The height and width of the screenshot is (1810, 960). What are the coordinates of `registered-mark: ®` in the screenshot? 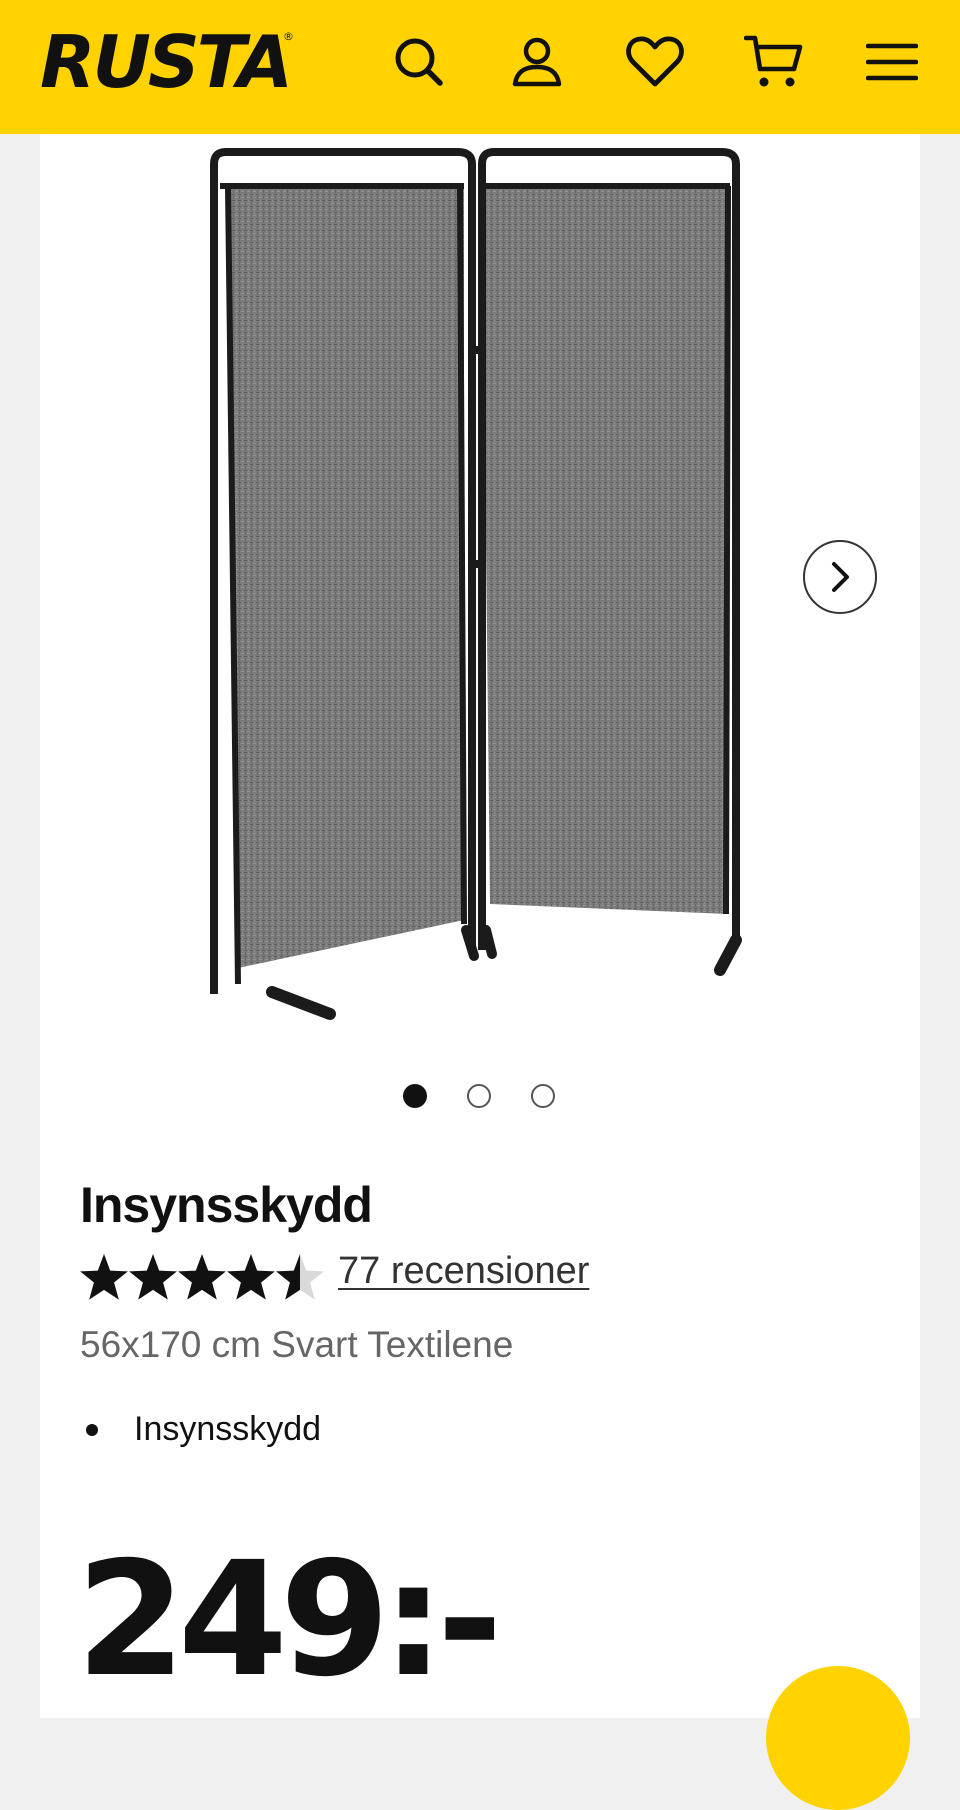 It's located at (288, 36).